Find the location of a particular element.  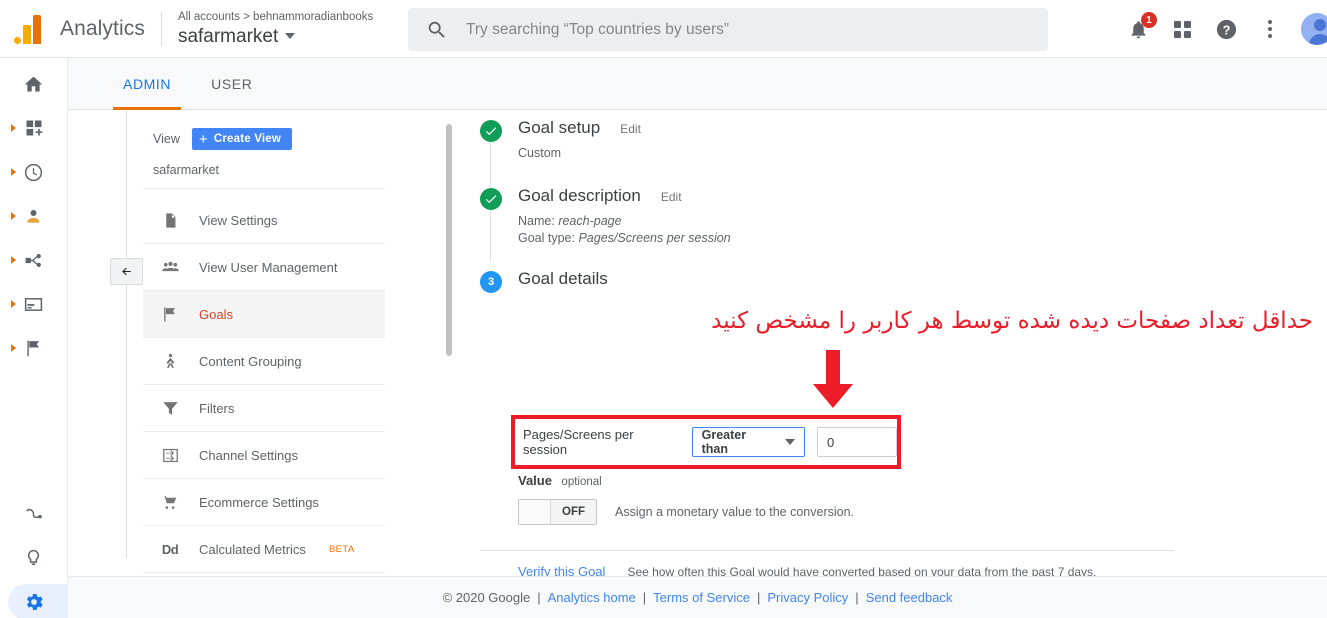

apps-button is located at coordinates (1182, 29).